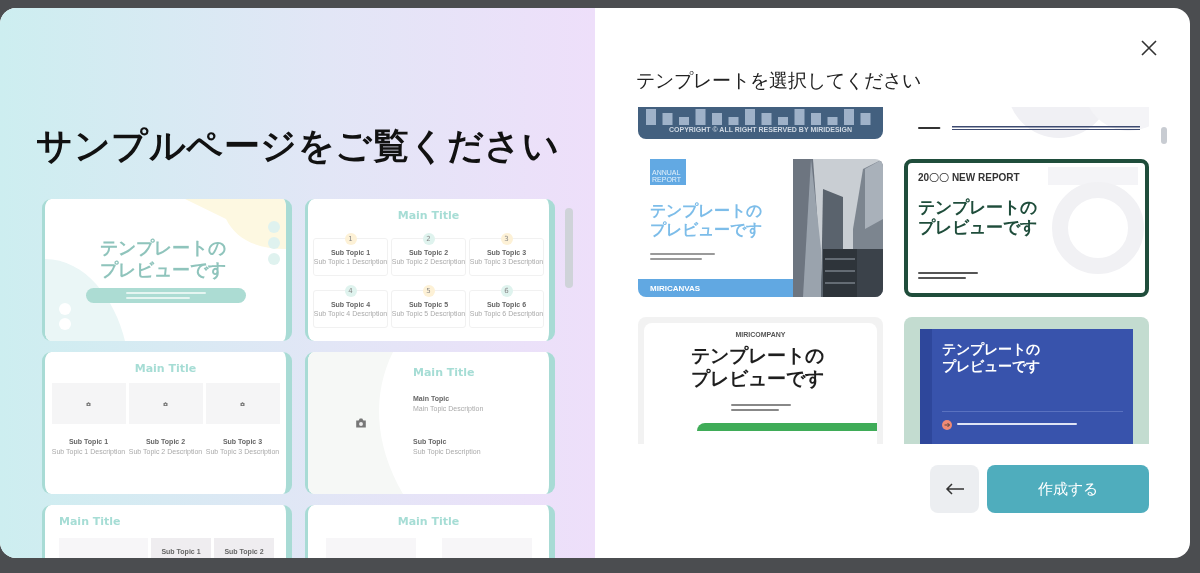  Describe the element at coordinates (969, 178) in the screenshot. I see `report-label: 20〇〇 NEW REPORT` at that location.